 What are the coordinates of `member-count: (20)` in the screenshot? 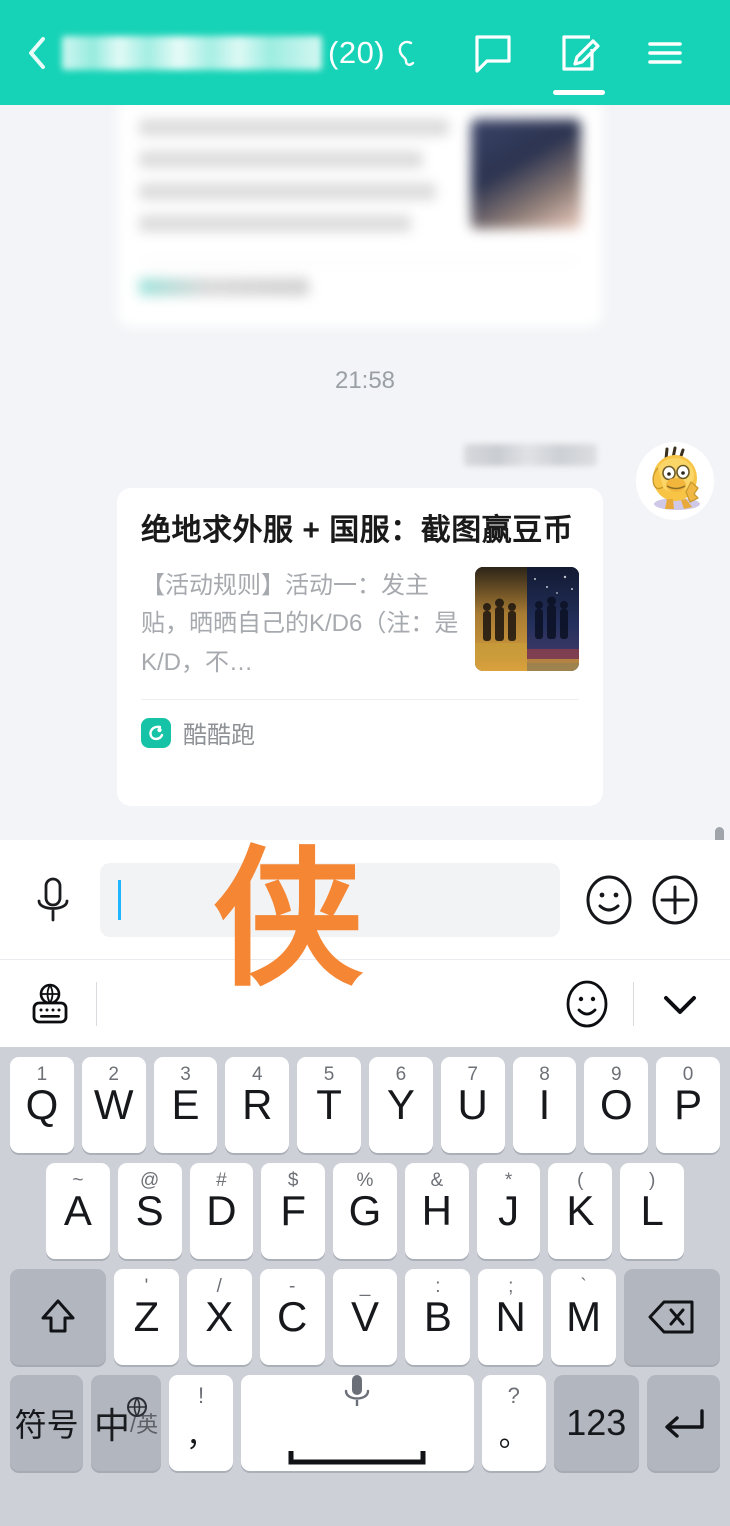 It's located at (357, 52).